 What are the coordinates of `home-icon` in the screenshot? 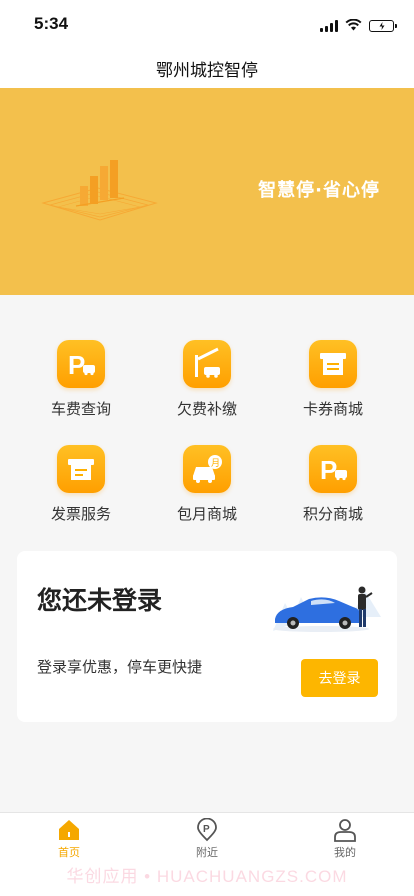 It's located at (69, 830).